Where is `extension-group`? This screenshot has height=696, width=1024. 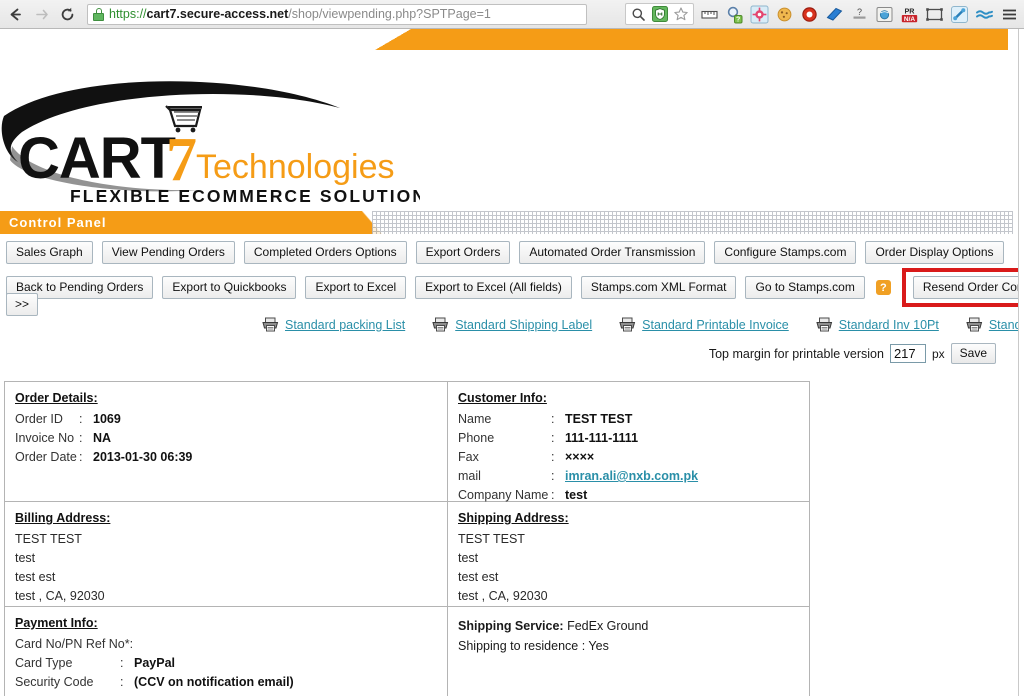 extension-group is located at coordinates (659, 14).